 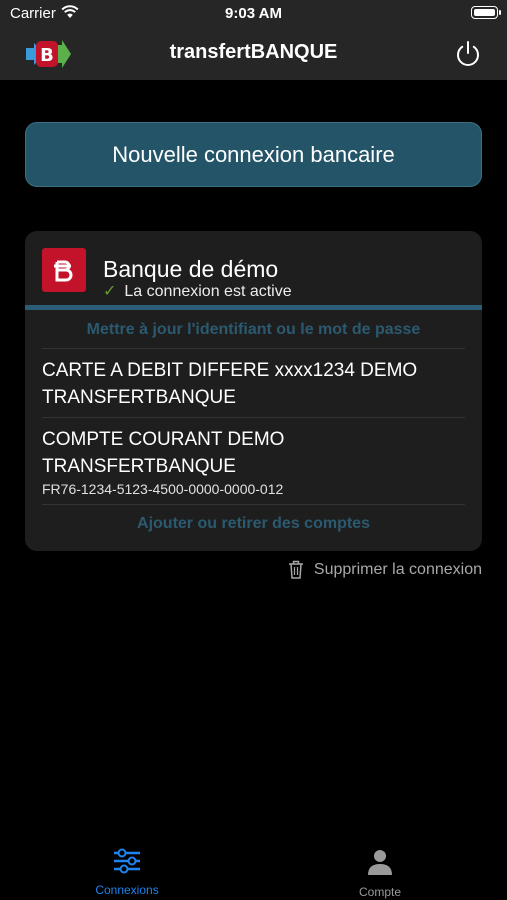 What do you see at coordinates (127, 890) in the screenshot?
I see `tab-connexions-label: Connexions` at bounding box center [127, 890].